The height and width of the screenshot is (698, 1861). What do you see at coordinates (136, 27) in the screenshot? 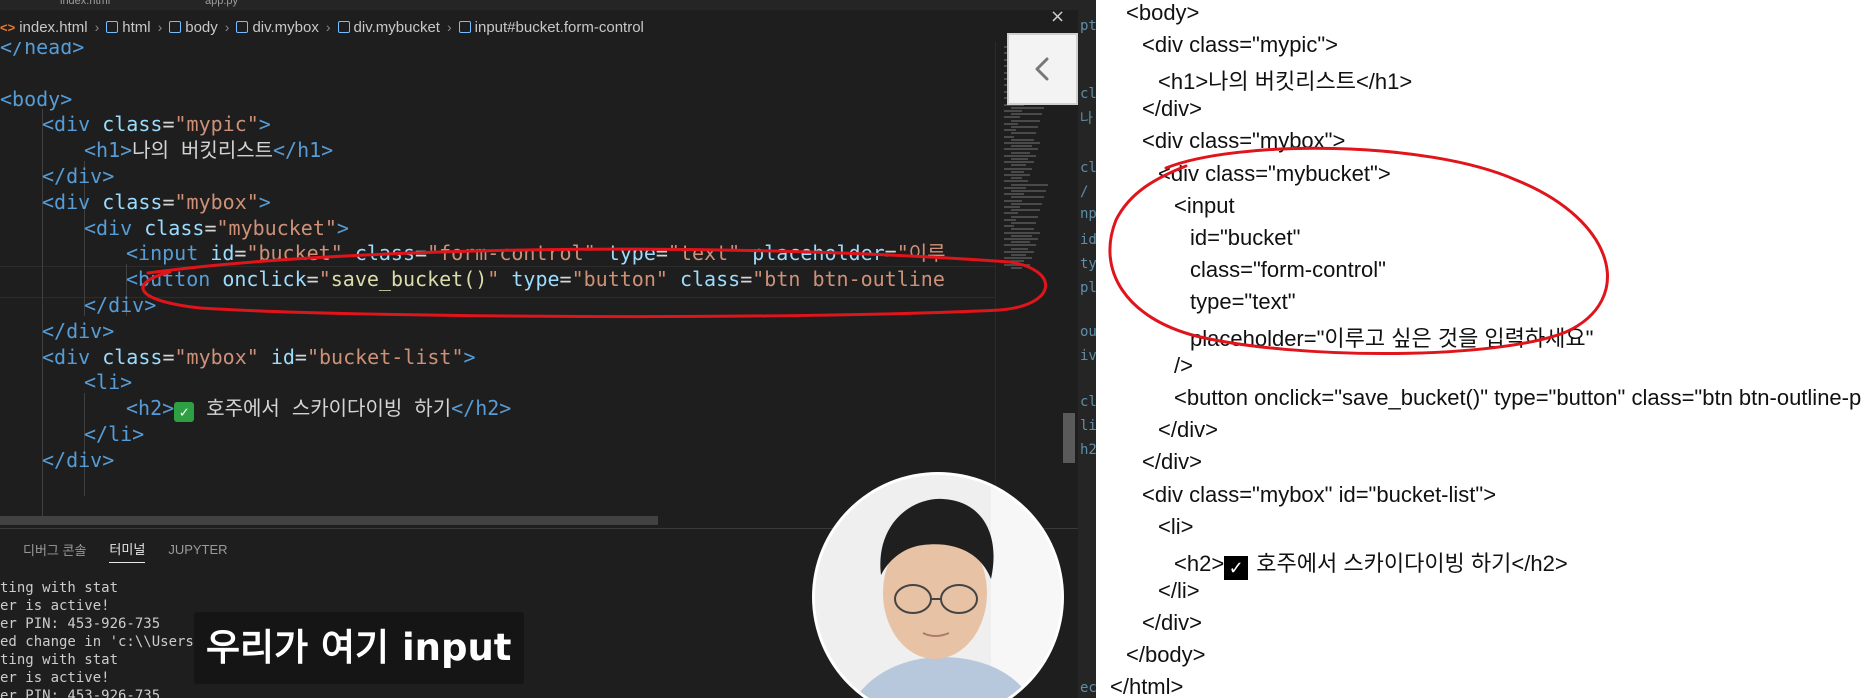
I see `breadcrumb-label: html` at bounding box center [136, 27].